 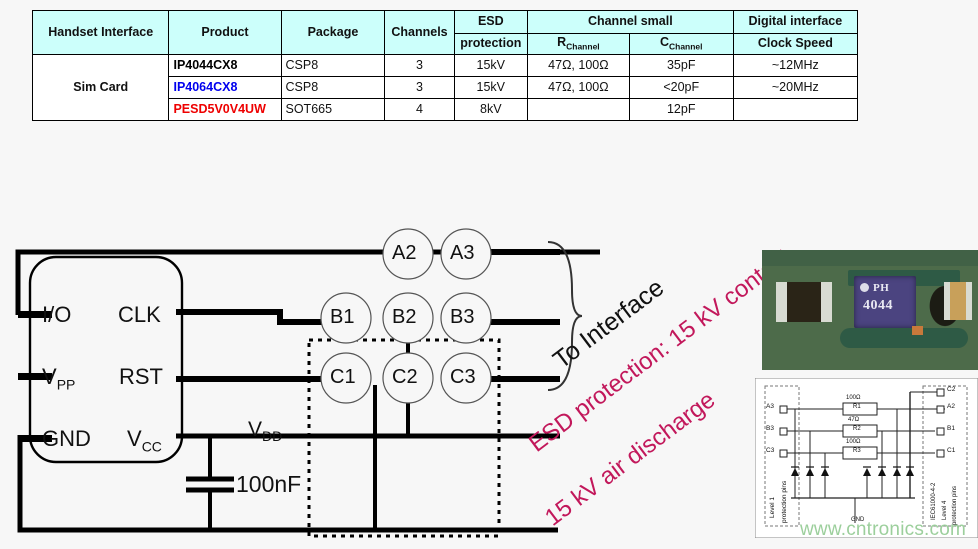 I want to click on schem-label-level1: Level 1, so click(x=772, y=507).